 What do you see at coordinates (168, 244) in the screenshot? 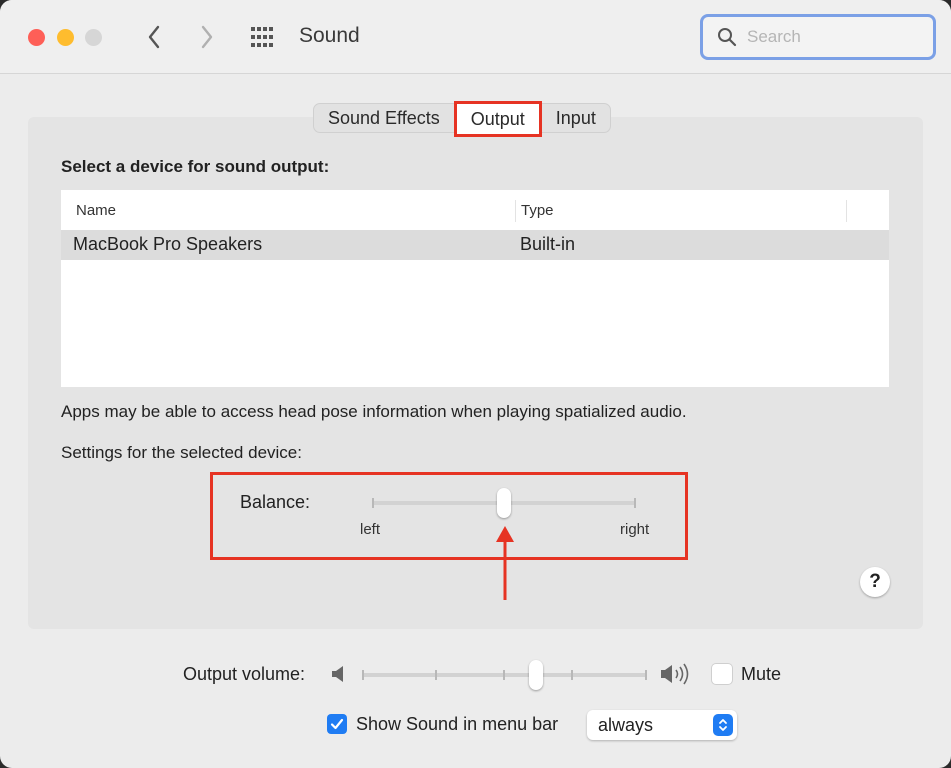
I see `device-name: MacBook Pro Speakers` at bounding box center [168, 244].